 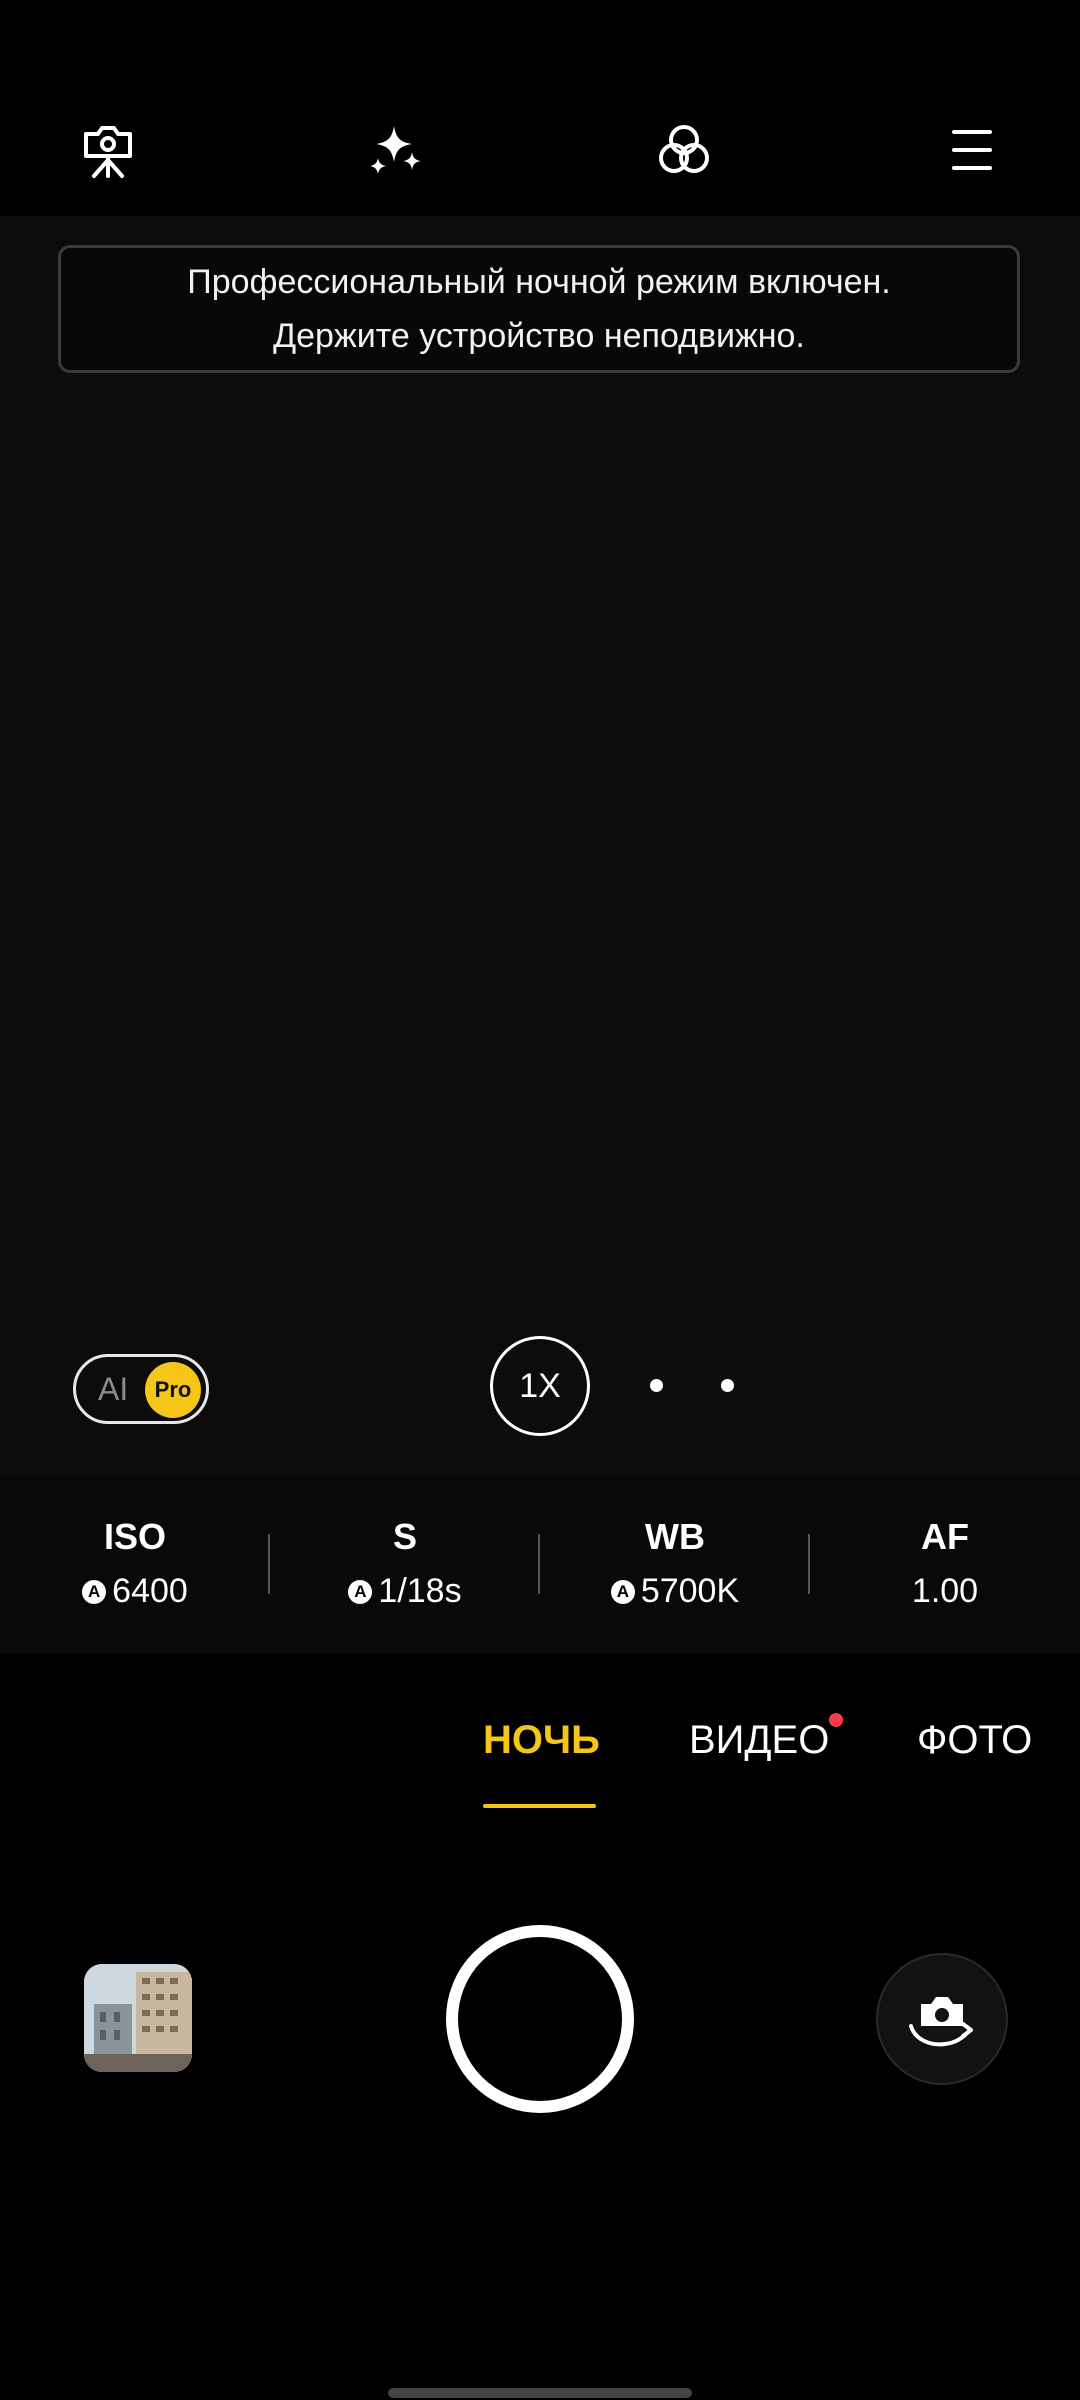 I want to click on pro-knob: Pro, so click(x=173, y=1390).